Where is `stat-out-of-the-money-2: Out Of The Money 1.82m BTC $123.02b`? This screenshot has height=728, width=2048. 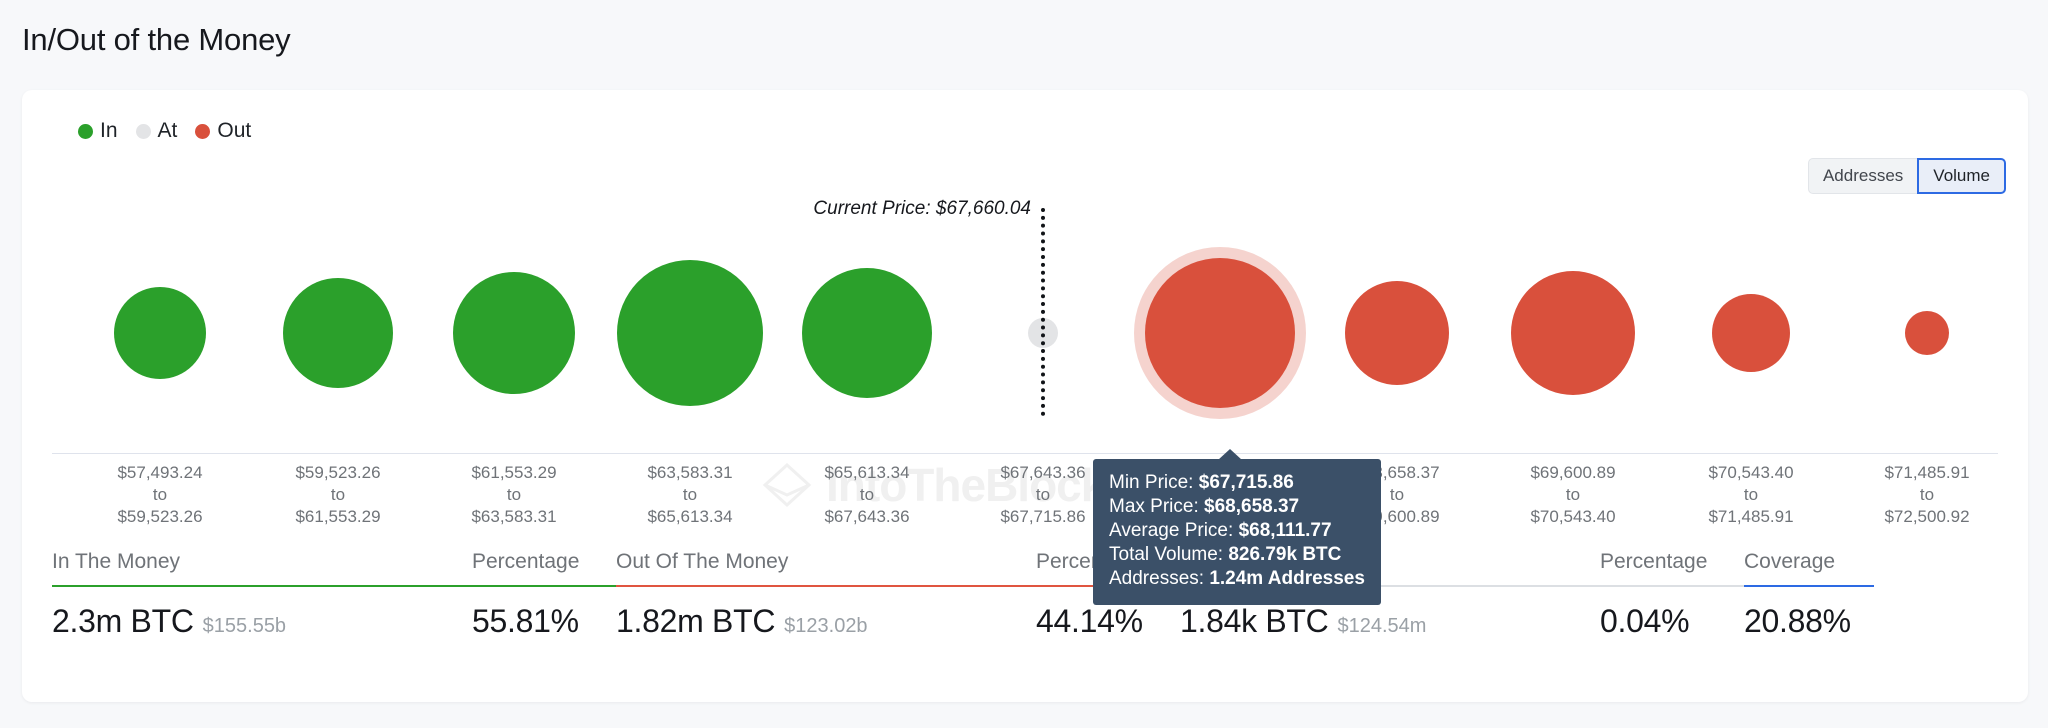 stat-out-of-the-money-2: Out Of The Money 1.82m BTC $123.02b is located at coordinates (826, 595).